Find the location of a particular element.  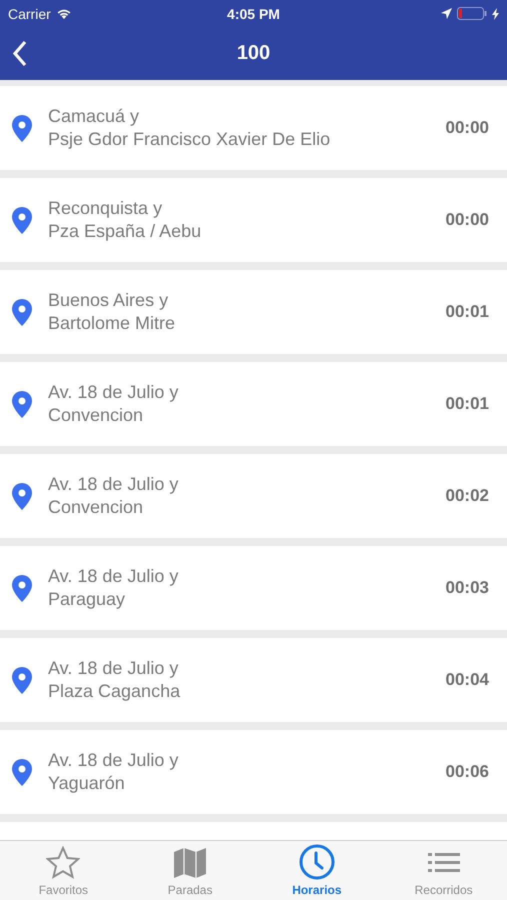

stop-street: Buenos Aires y is located at coordinates (109, 300).